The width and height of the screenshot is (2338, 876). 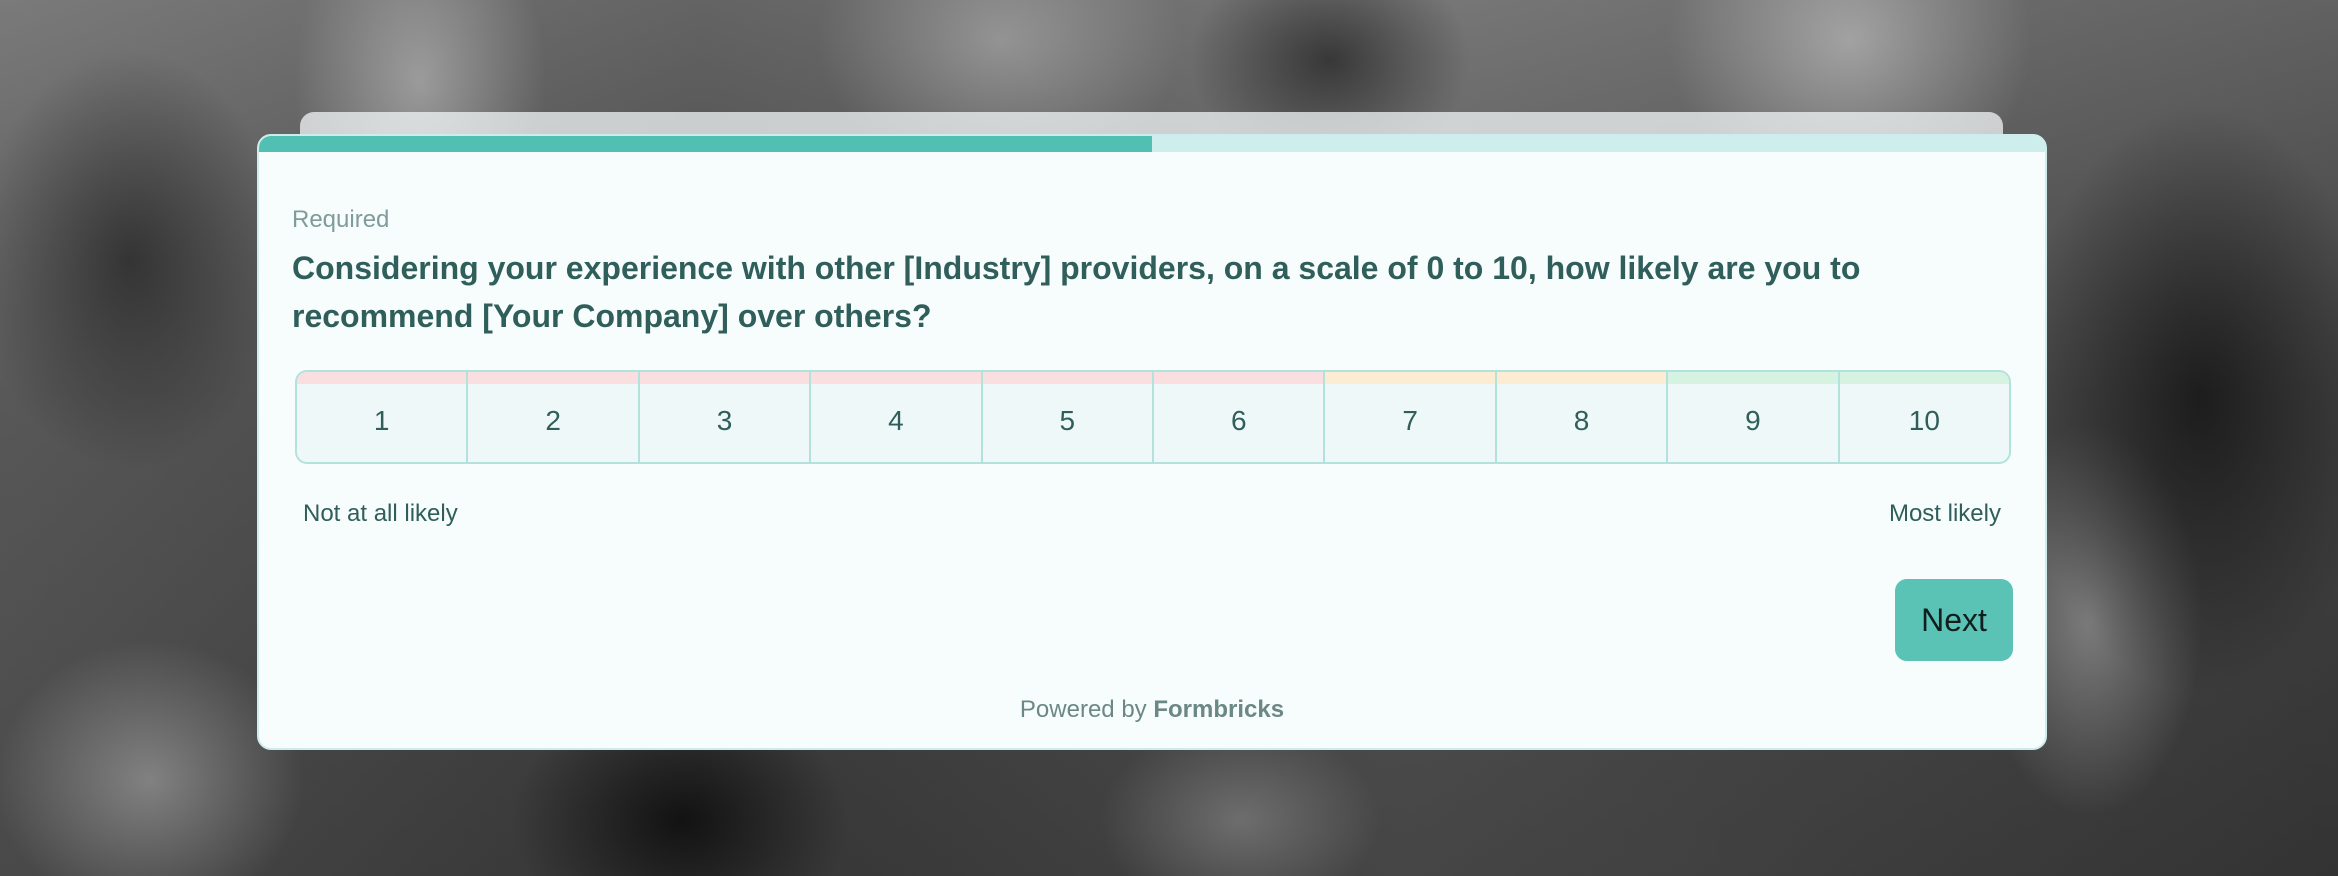 What do you see at coordinates (705, 144) in the screenshot?
I see `progress-bar-fill` at bounding box center [705, 144].